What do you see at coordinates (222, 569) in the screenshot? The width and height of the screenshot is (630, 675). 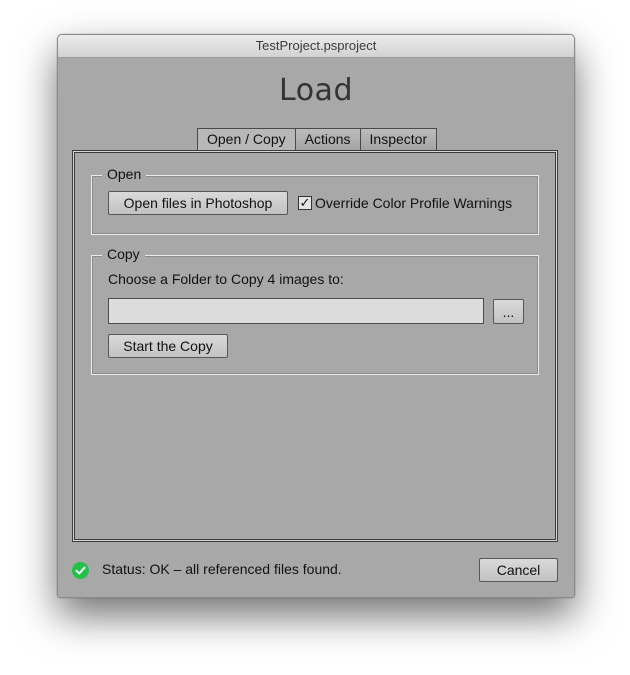 I see `status-text: Status: OK – all referenced files found.` at bounding box center [222, 569].